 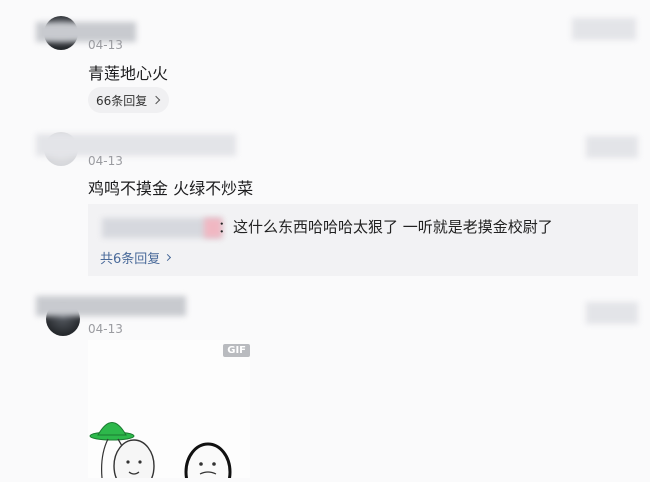 What do you see at coordinates (134, 460) in the screenshot?
I see `left-figure-head` at bounding box center [134, 460].